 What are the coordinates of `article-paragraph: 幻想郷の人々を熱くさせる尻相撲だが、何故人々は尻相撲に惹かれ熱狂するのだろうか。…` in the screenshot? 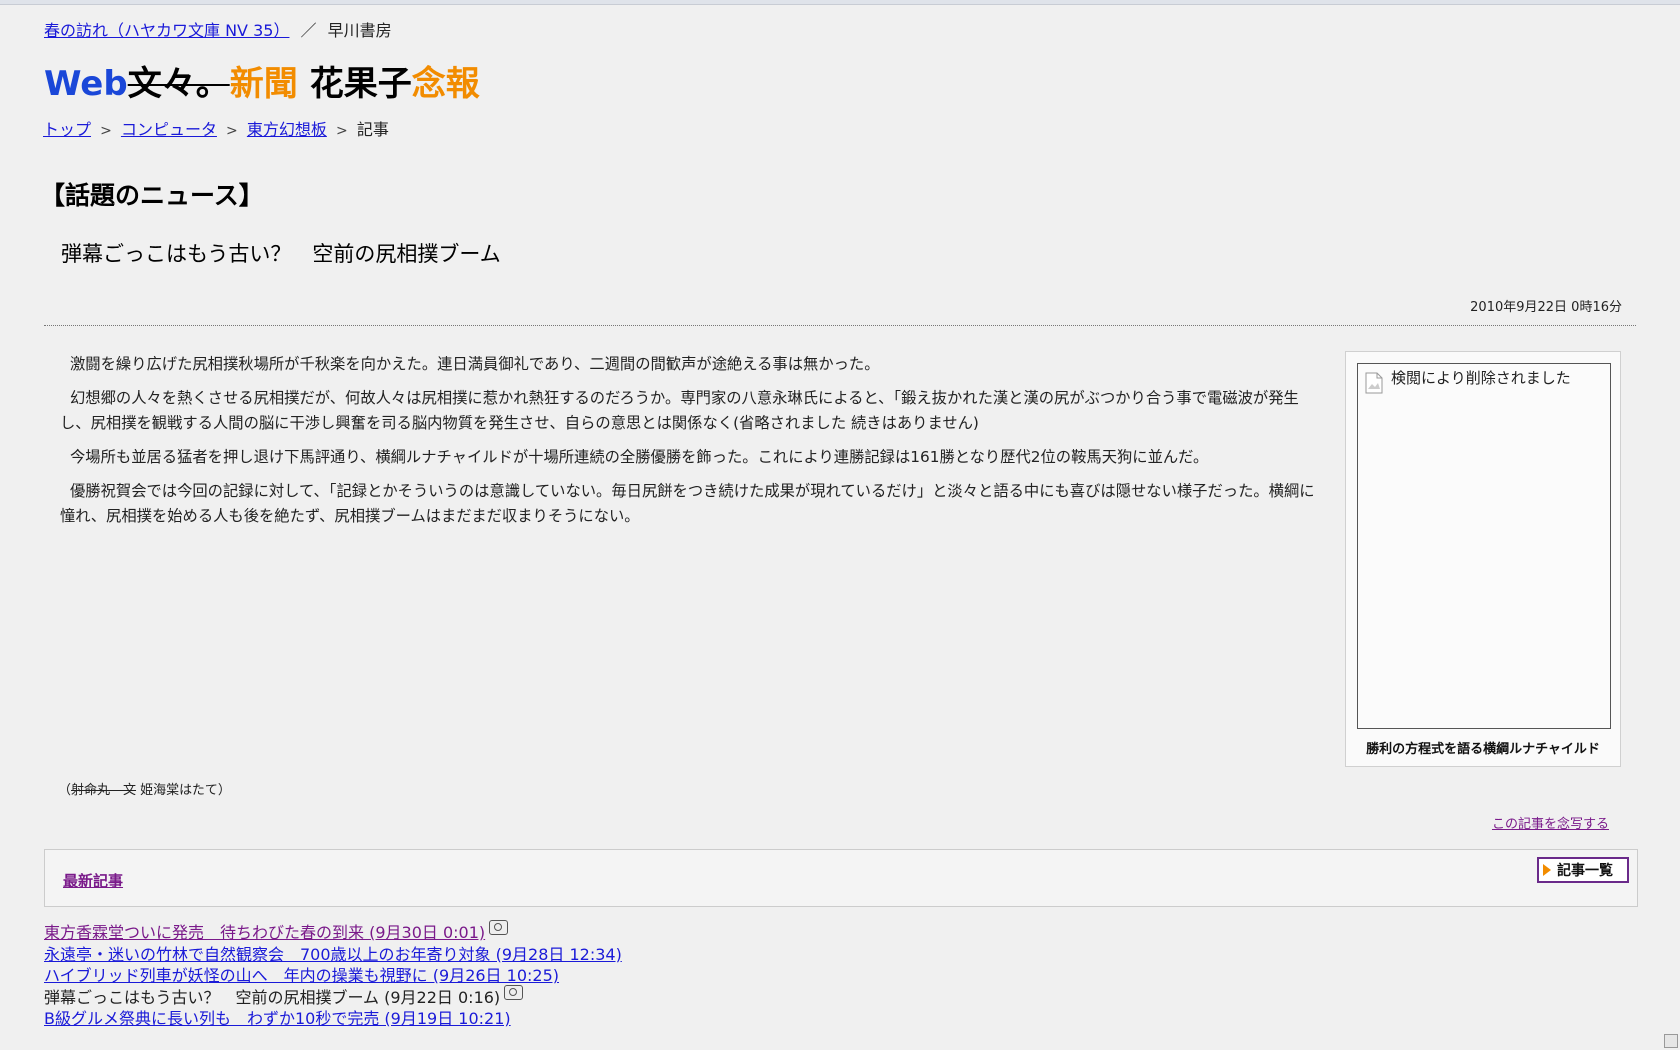 It's located at (679, 410).